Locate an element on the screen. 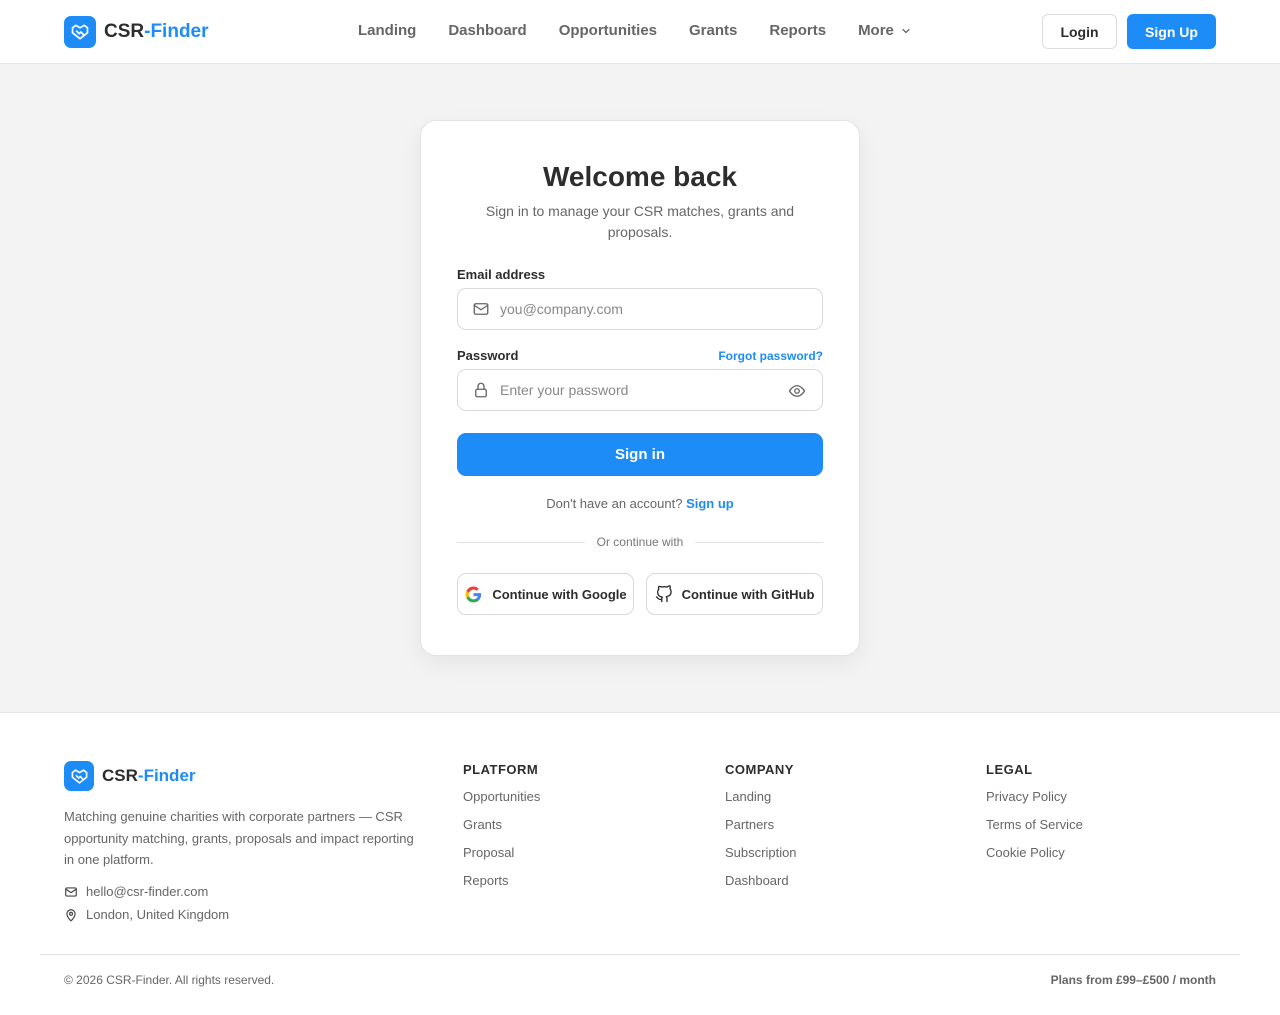  footer-location-text: London, United Kingdom is located at coordinates (158, 914).